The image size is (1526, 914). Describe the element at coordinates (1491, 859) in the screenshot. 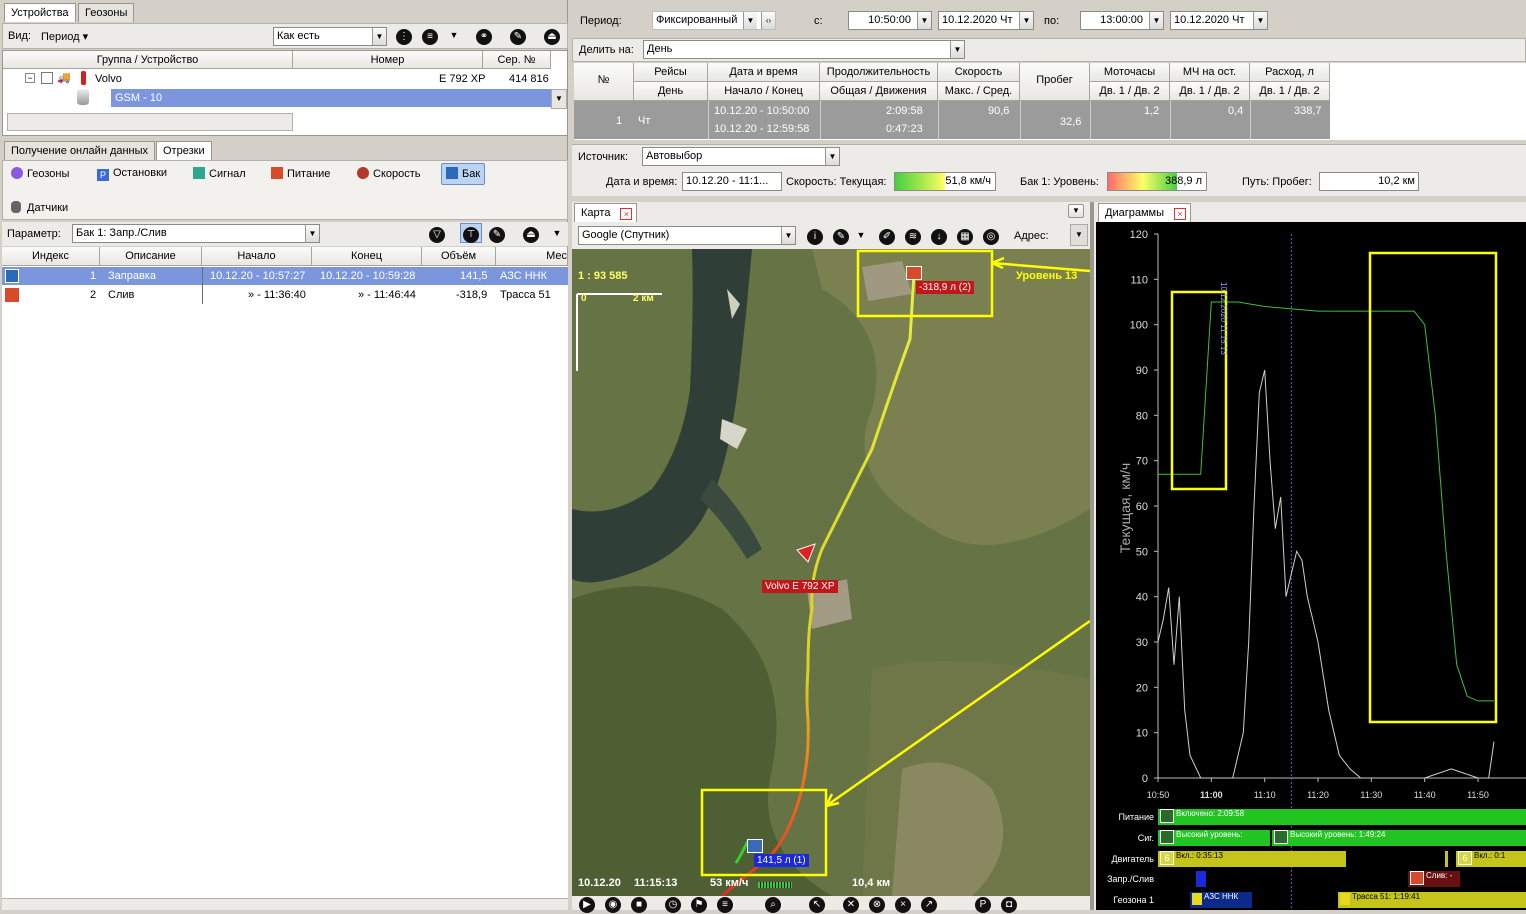

I see `engine-bar-2: 6 Вкл.: 0:1` at that location.